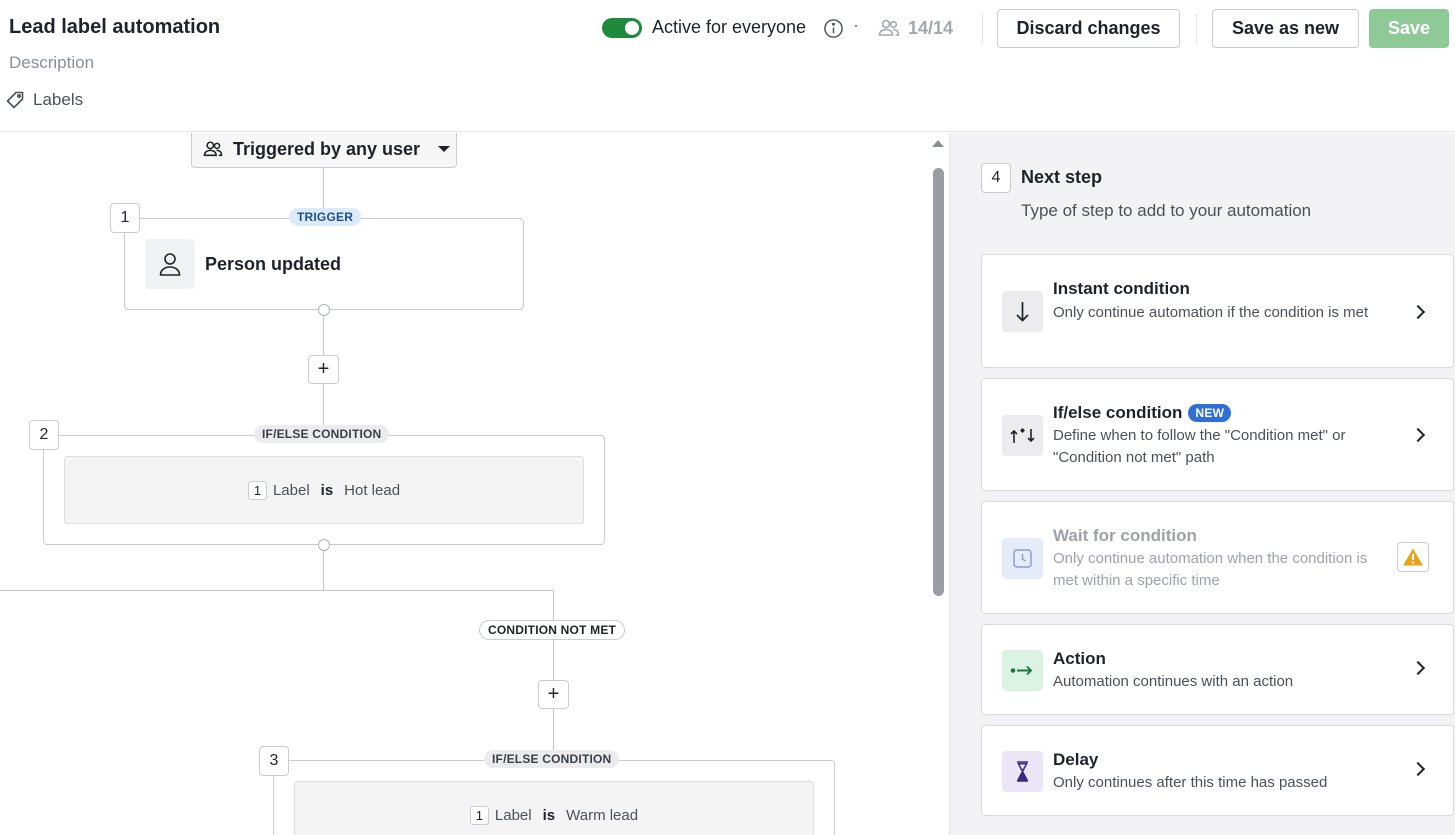 This screenshot has height=835, width=1455. I want to click on trigger-tag: TRIGGER, so click(325, 217).